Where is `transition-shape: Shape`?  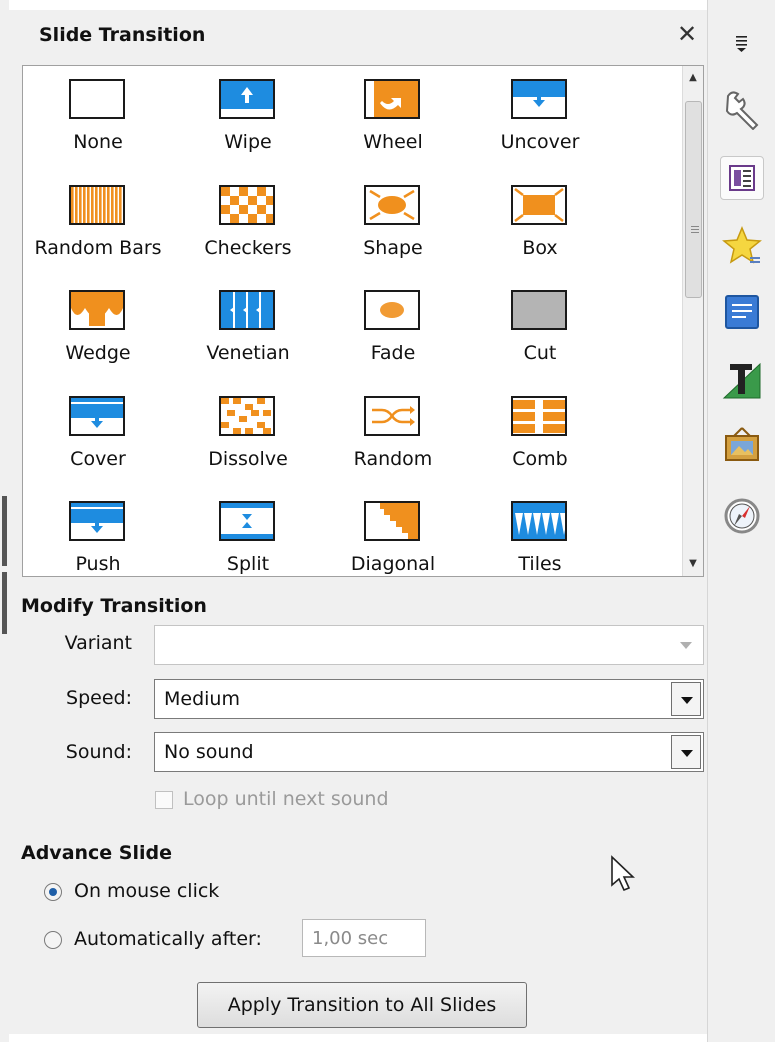
transition-shape: Shape is located at coordinates (393, 227).